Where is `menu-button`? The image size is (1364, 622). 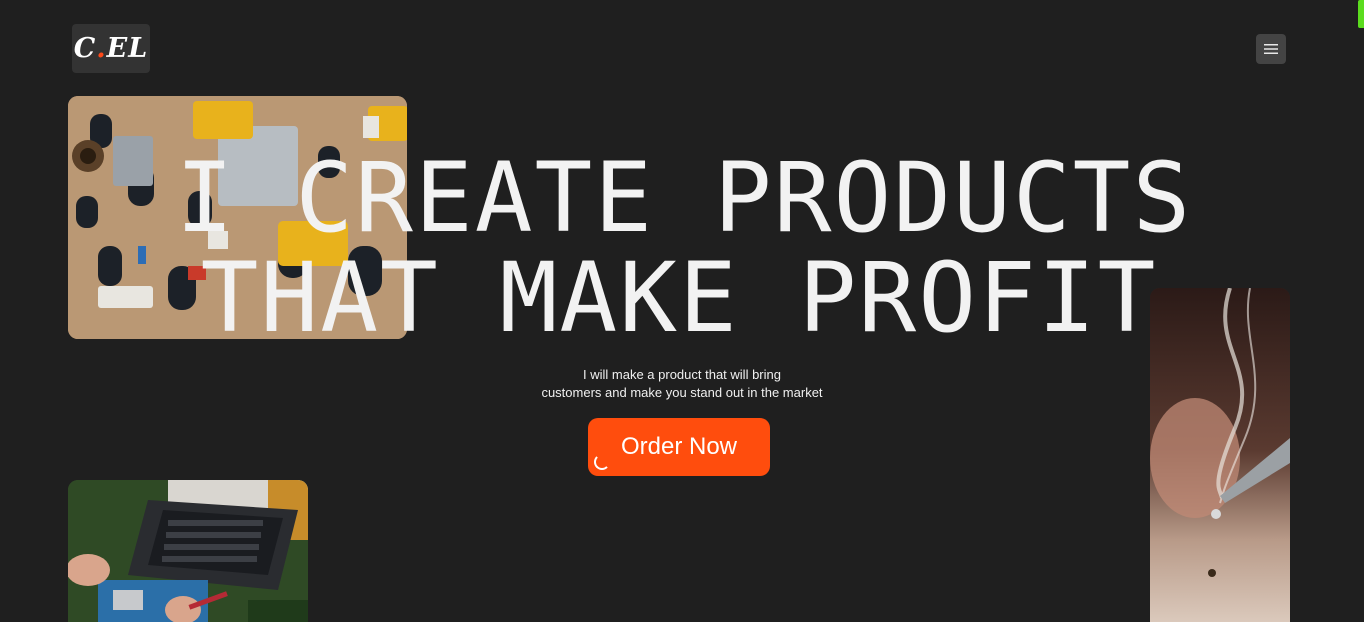
menu-button is located at coordinates (1271, 49).